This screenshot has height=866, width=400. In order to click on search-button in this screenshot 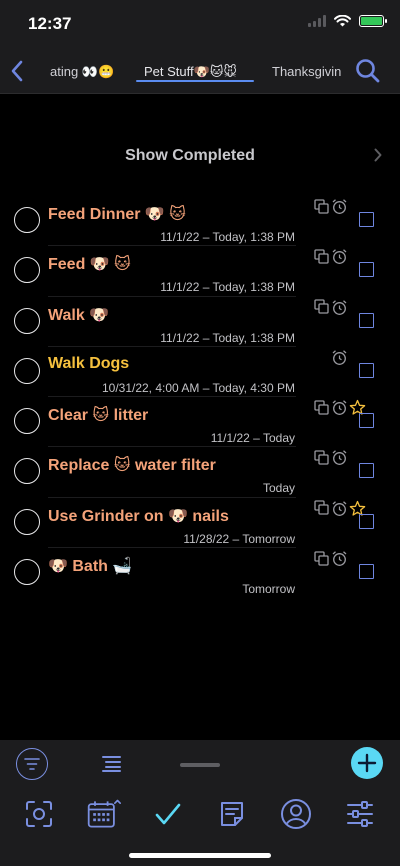, I will do `click(368, 71)`.